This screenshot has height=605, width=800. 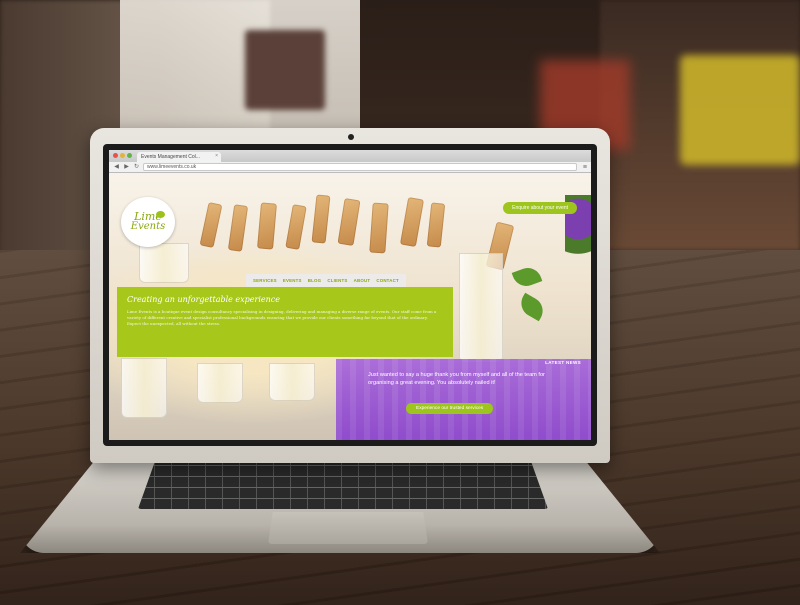 What do you see at coordinates (129, 155) in the screenshot?
I see `maximize-window-icon` at bounding box center [129, 155].